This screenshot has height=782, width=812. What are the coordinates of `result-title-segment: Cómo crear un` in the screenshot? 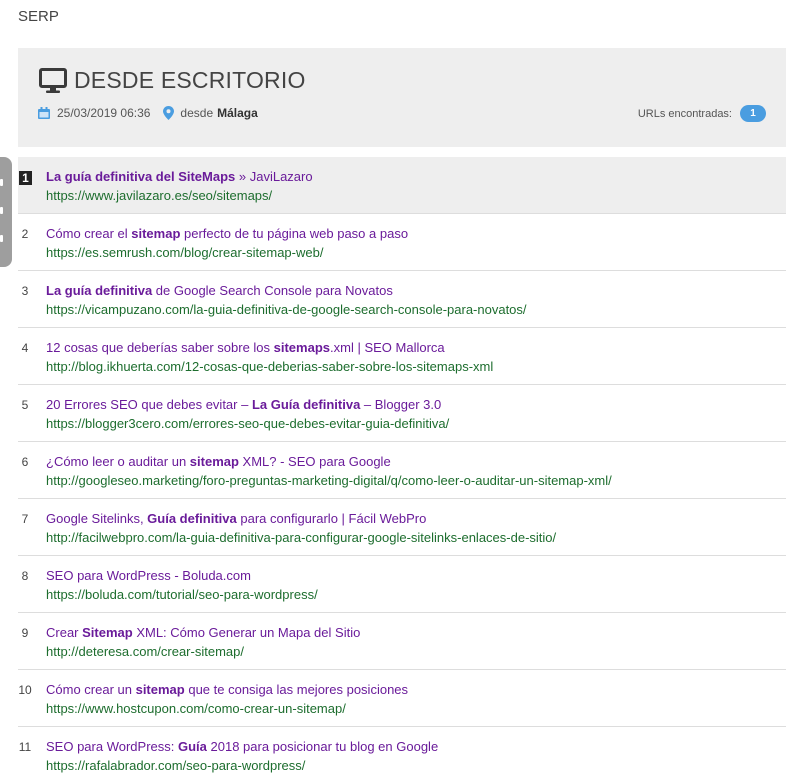 It's located at (91, 689).